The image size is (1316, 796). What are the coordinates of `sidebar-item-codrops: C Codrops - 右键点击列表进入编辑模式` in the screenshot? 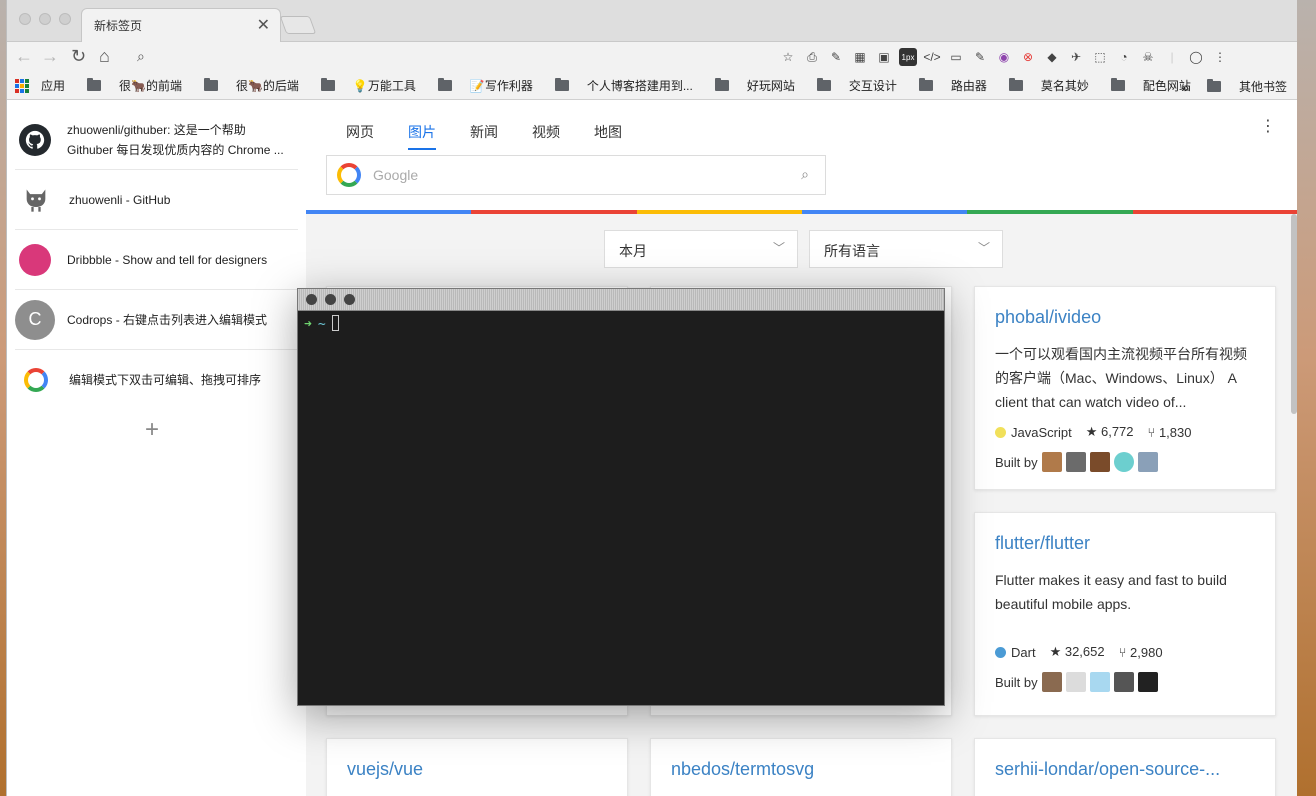 It's located at (156, 320).